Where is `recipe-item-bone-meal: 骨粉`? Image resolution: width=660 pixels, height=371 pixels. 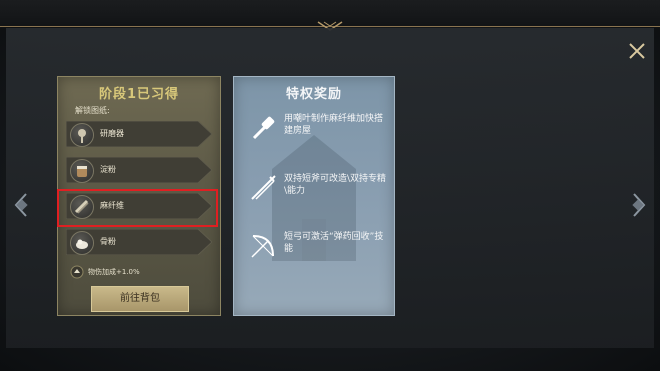 recipe-item-bone-meal: 骨粉 is located at coordinates (139, 242).